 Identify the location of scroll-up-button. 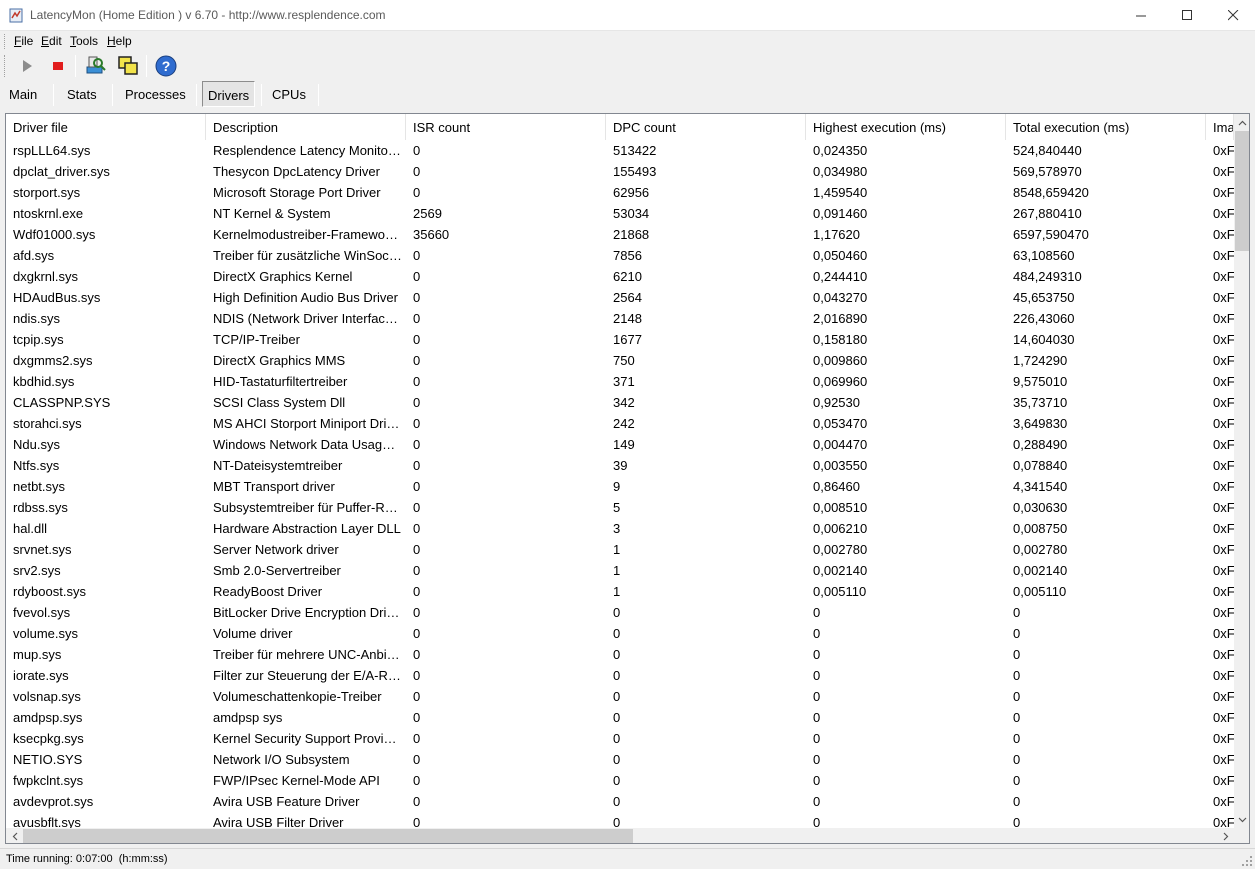
(1241, 122).